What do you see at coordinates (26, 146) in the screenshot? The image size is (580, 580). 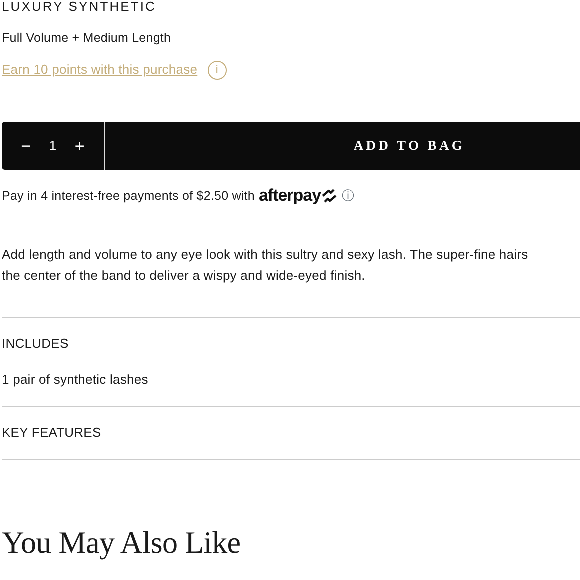 I see `decrement-button: −` at bounding box center [26, 146].